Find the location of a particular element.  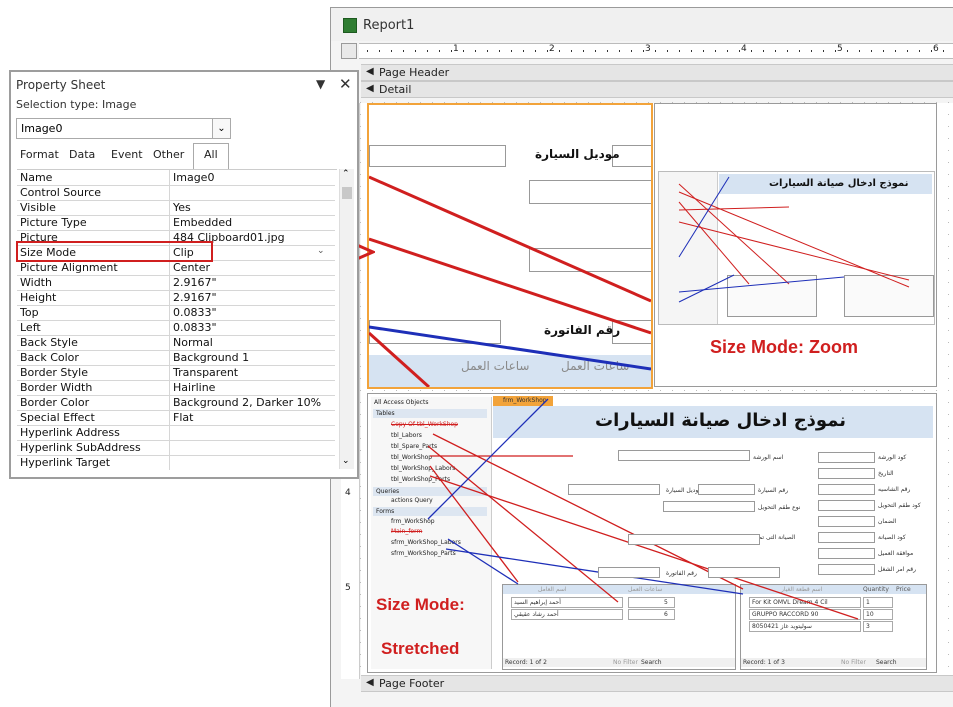

zoom-thumbnail: نموذج ادخال صيانة السيارات is located at coordinates (796, 248).